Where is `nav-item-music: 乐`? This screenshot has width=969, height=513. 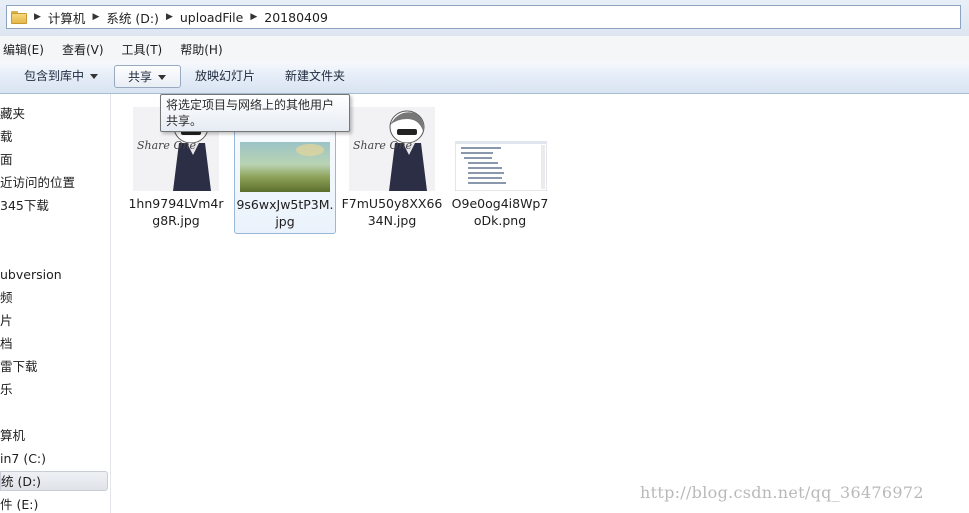
nav-item-music: 乐 is located at coordinates (6, 390).